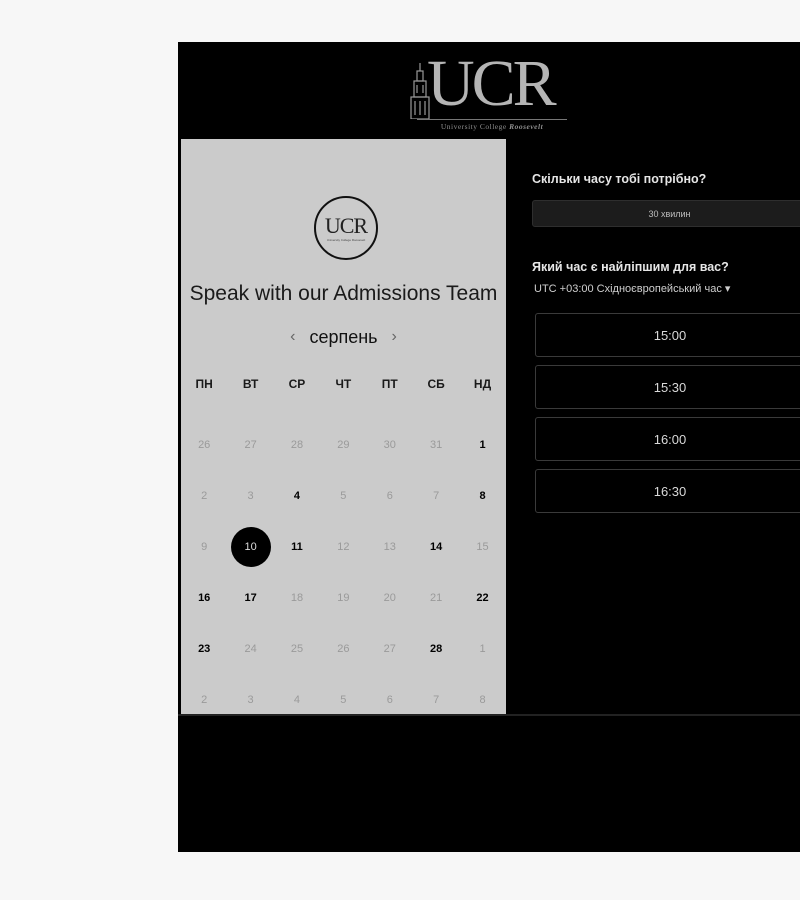 The width and height of the screenshot is (800, 900). What do you see at coordinates (526, 126) in the screenshot?
I see `logo-subtitle-italic: Roosevelt` at bounding box center [526, 126].